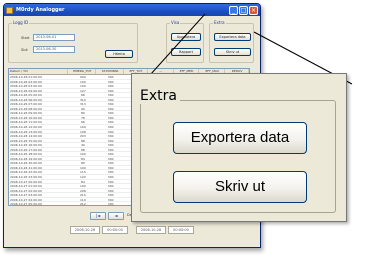 This screenshot has width=371, height=256. Describe the element at coordinates (240, 138) in the screenshot. I see `export-data-button: Exportera data` at that location.